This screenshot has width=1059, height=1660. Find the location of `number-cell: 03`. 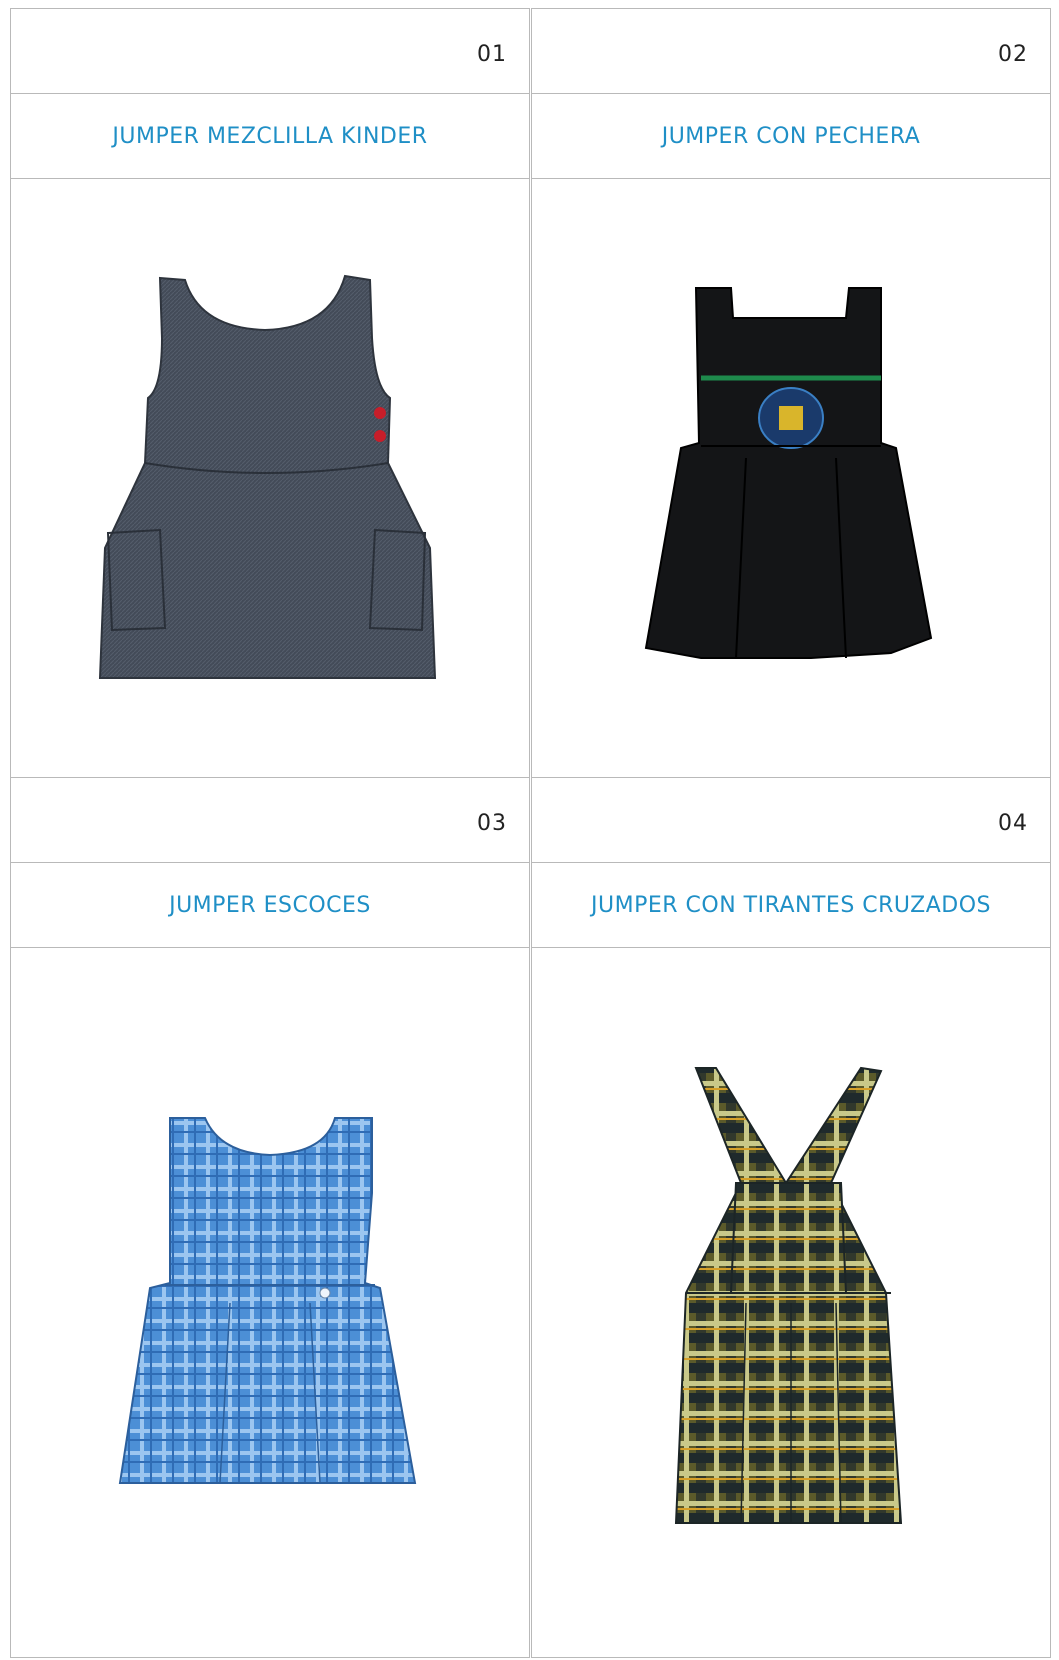

number-cell: 03 is located at coordinates (270, 820).